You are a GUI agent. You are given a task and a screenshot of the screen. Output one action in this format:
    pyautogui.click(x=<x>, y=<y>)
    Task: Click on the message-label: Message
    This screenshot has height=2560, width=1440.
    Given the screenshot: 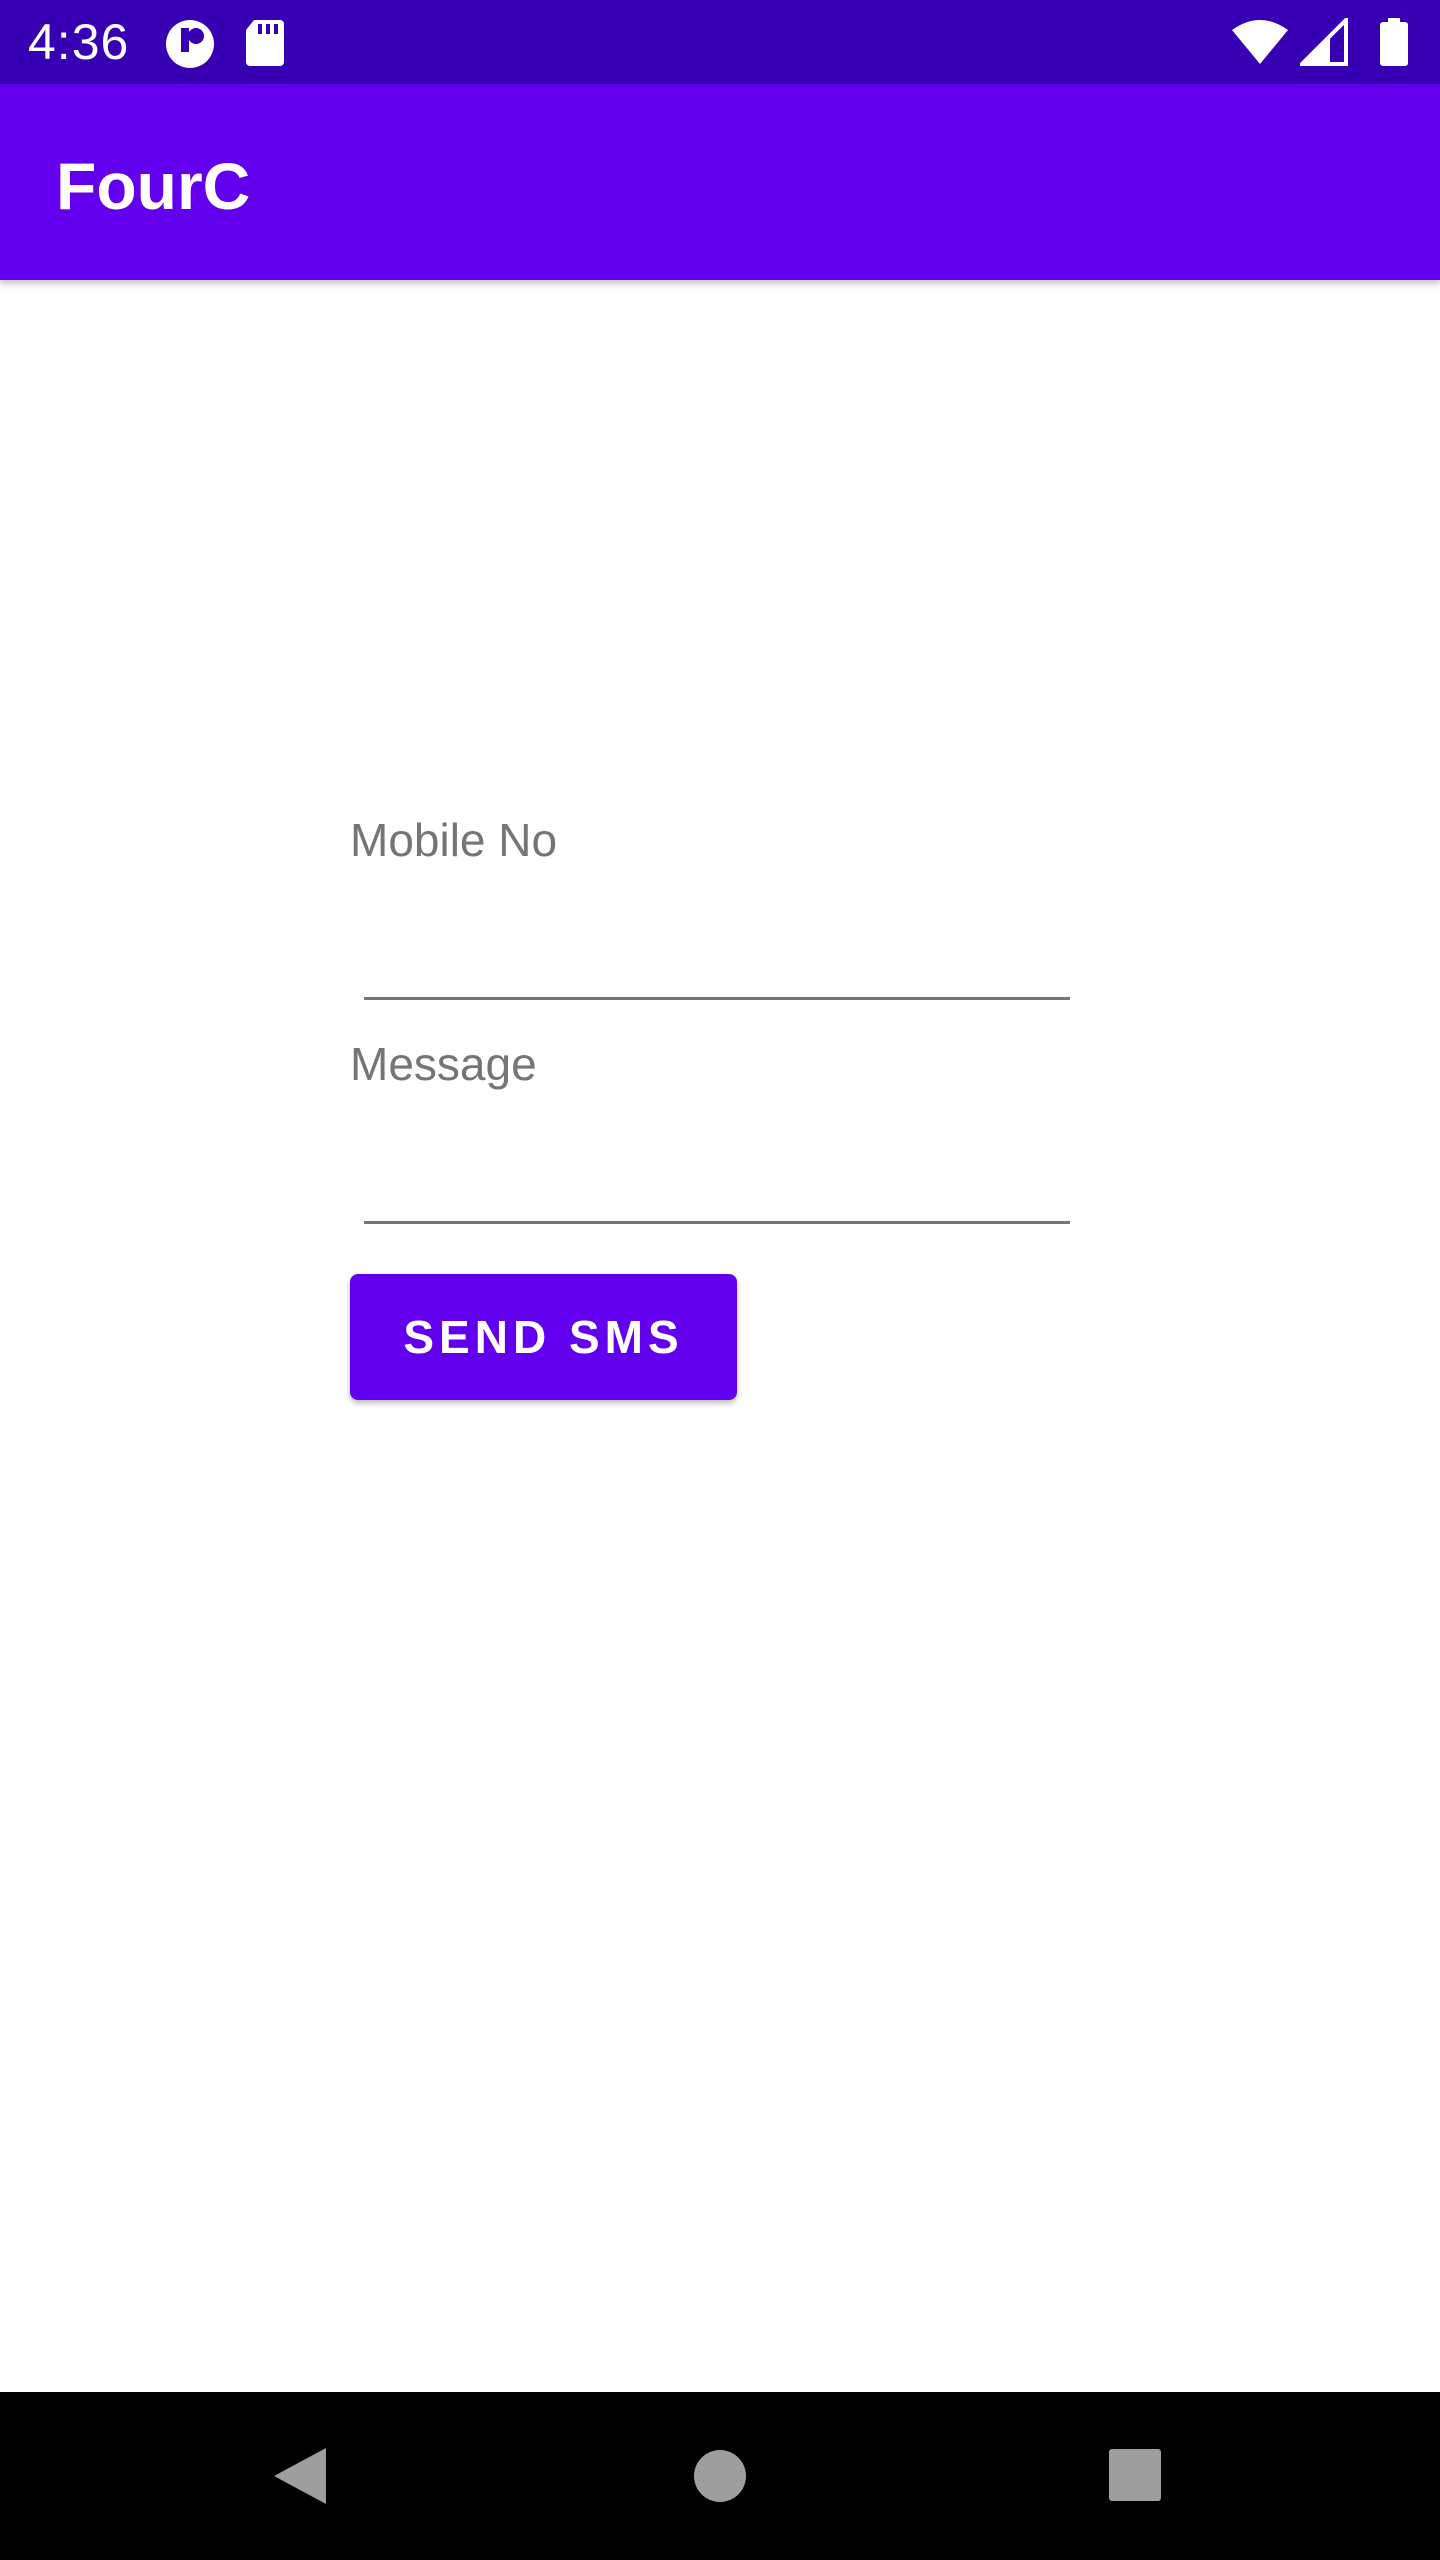 What is the action you would take?
    pyautogui.click(x=443, y=1064)
    